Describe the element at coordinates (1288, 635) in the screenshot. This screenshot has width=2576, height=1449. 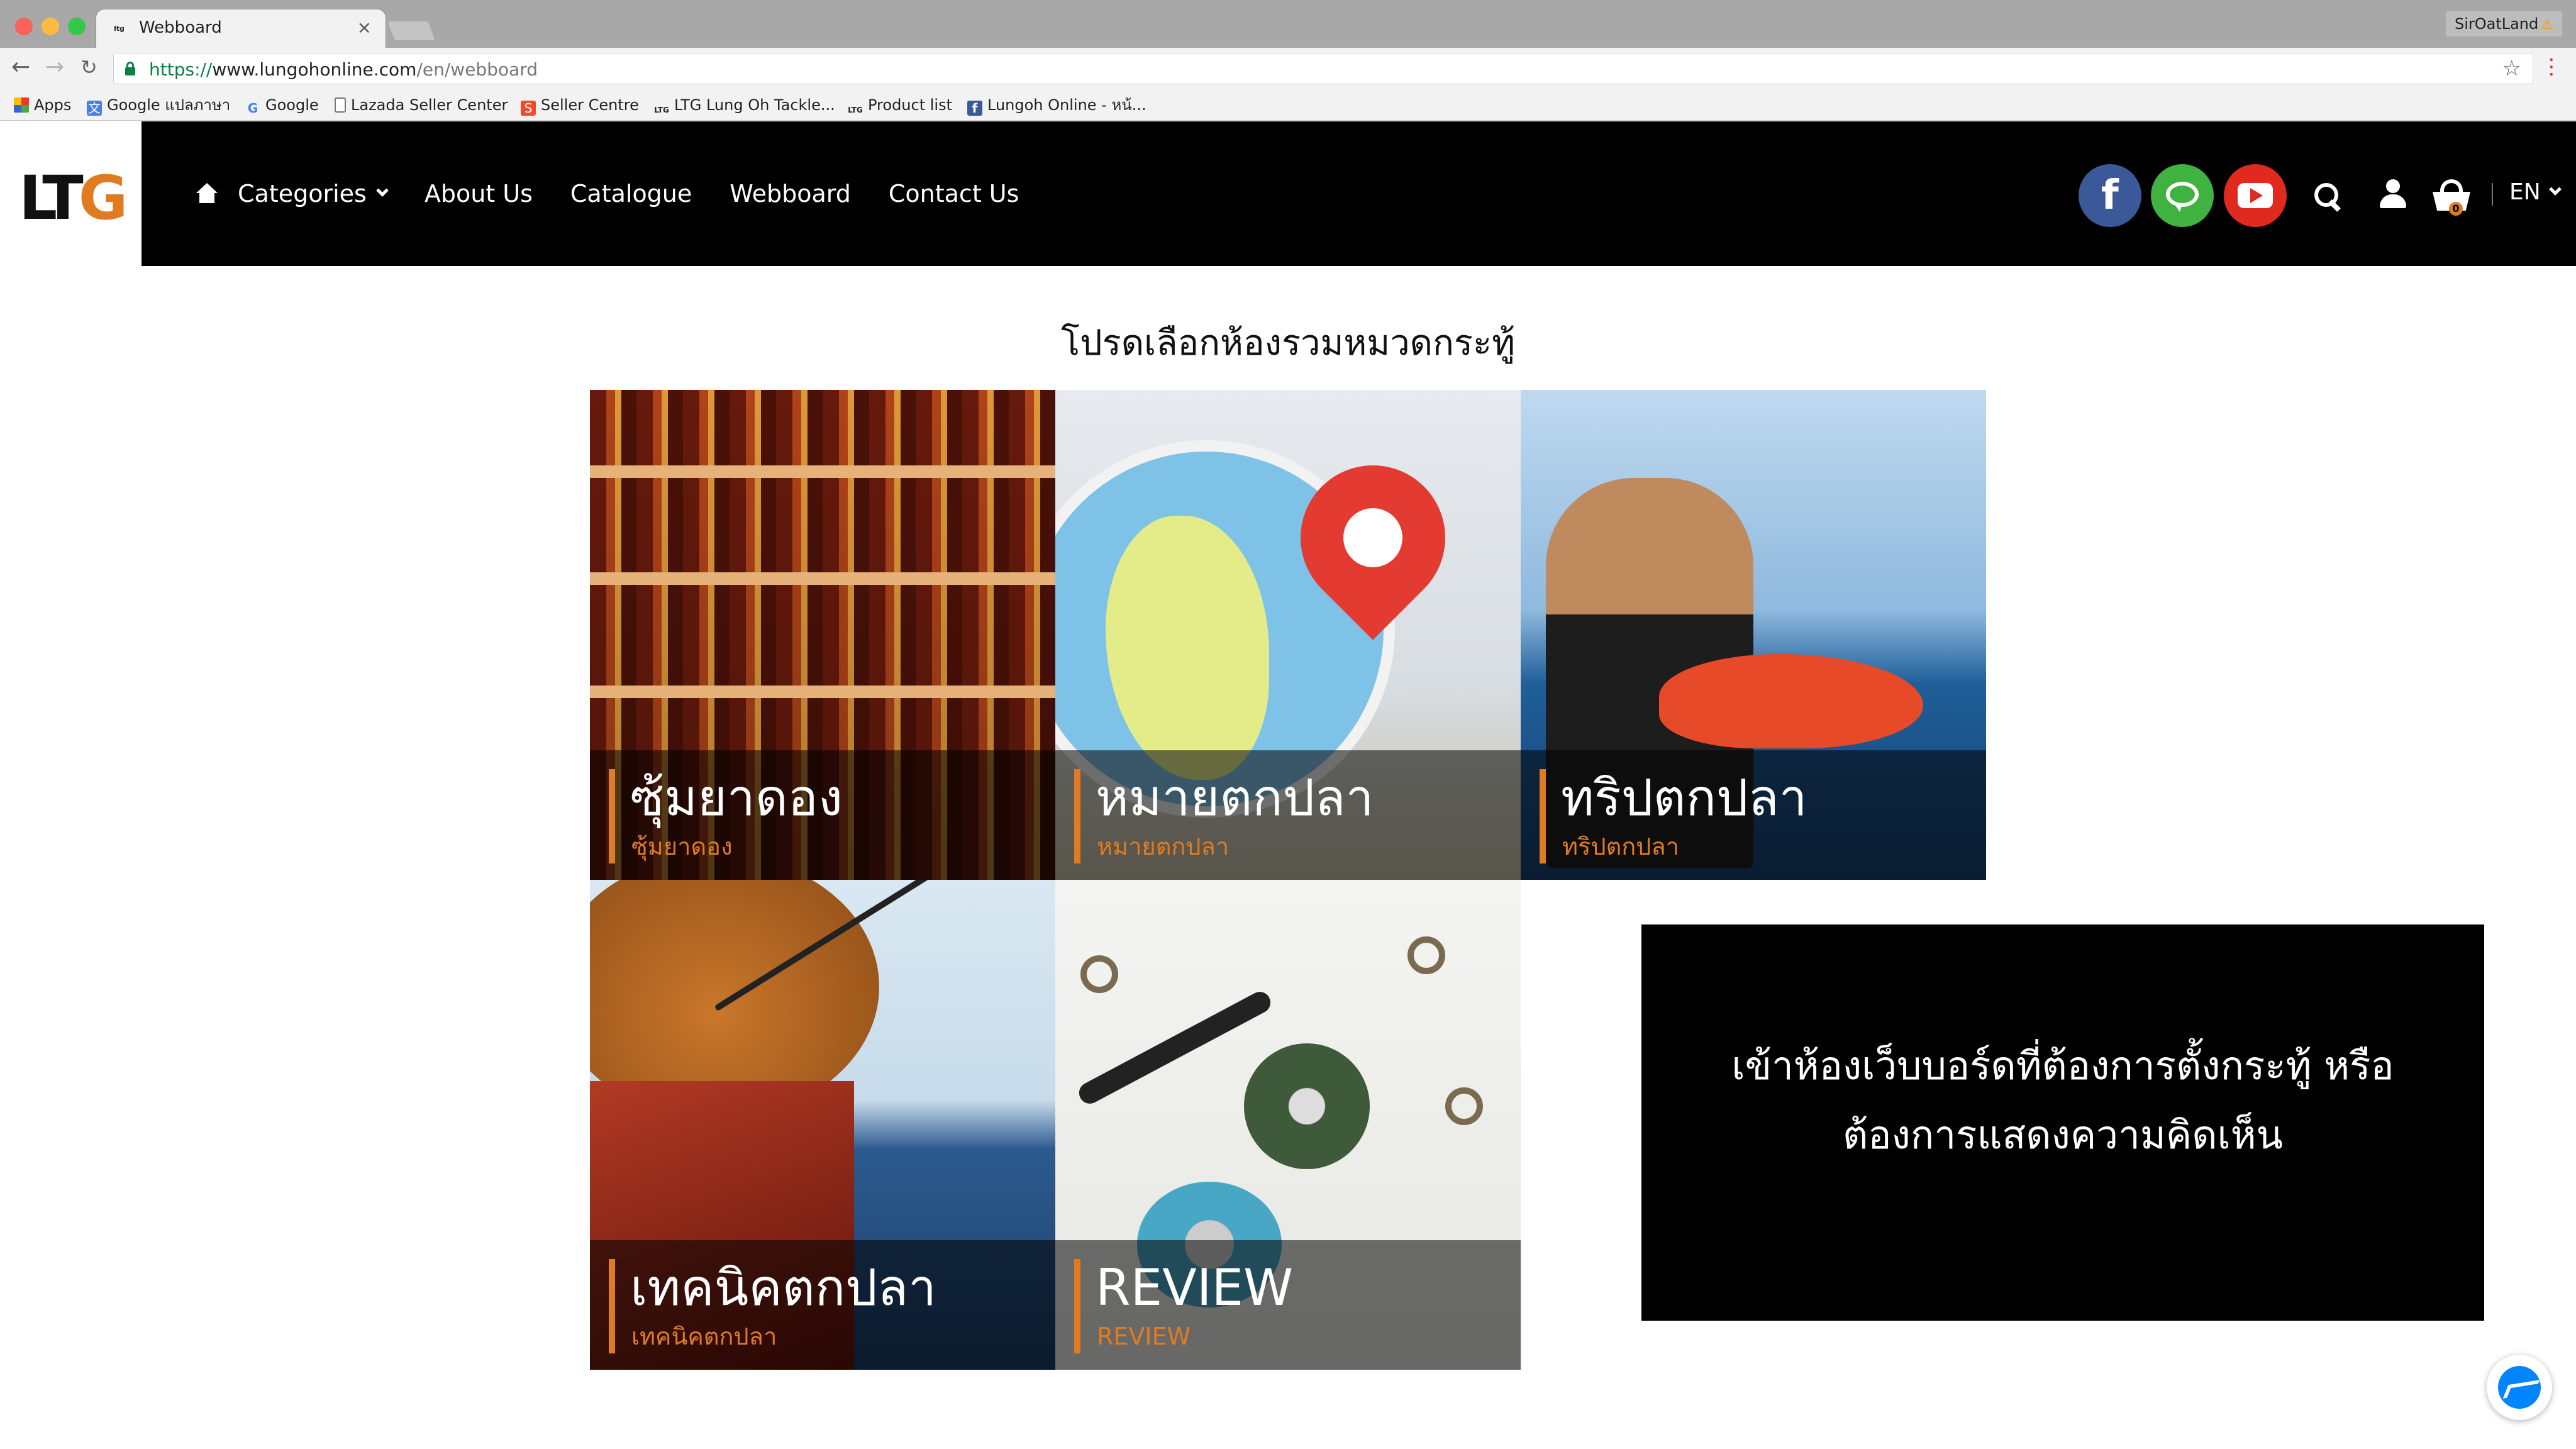
I see `board-tile-fishing-spots: หมายตกปลา หมายตกปลา` at that location.